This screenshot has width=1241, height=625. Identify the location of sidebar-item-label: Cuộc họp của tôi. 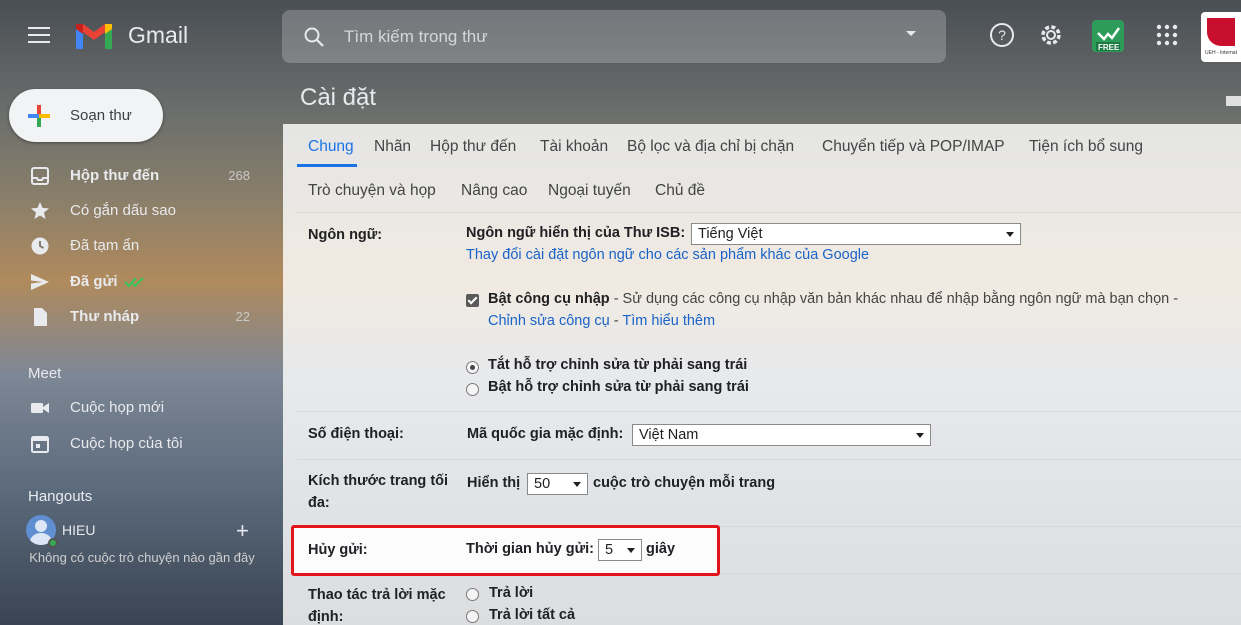
(126, 443).